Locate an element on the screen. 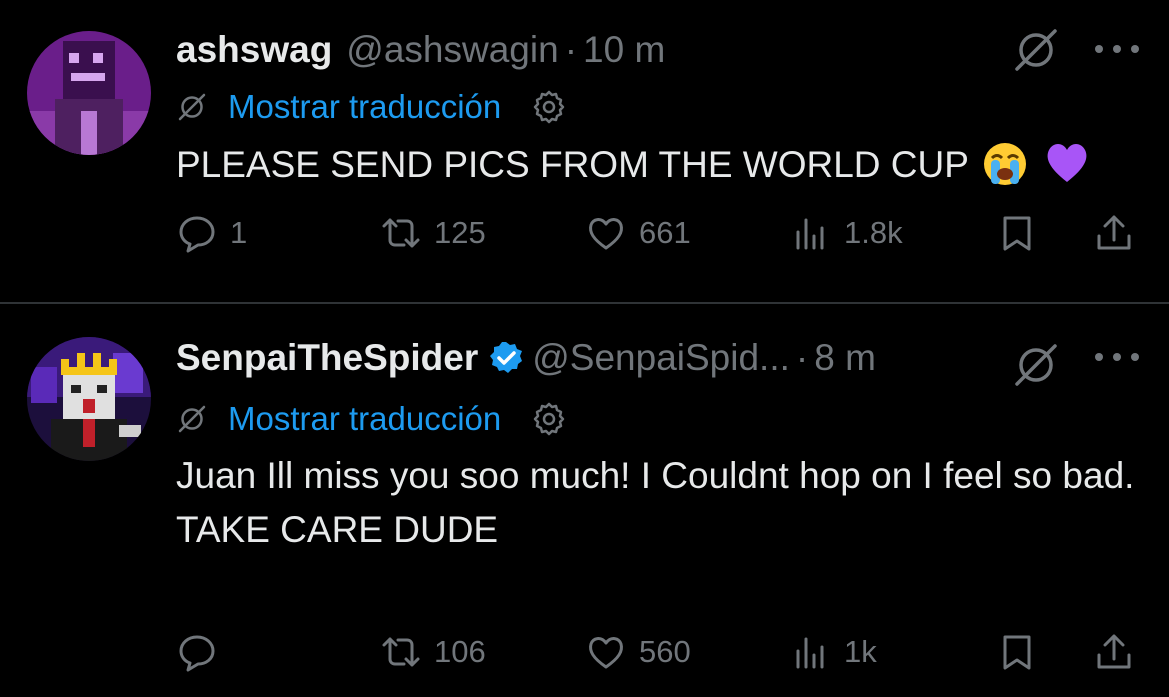 This screenshot has width=1169, height=697. views-button: 1.8k is located at coordinates (846, 233).